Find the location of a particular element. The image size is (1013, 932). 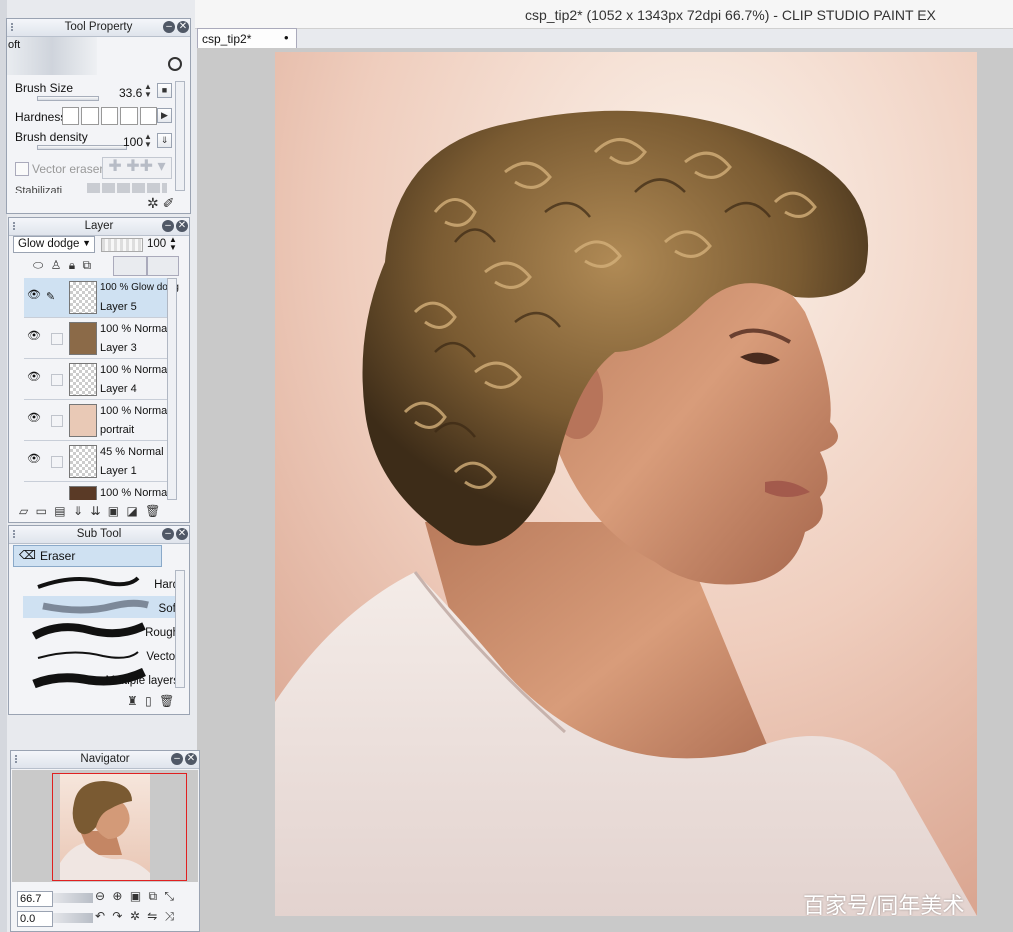

layer-title-bar: Layer – ✕ is located at coordinates (99, 227).